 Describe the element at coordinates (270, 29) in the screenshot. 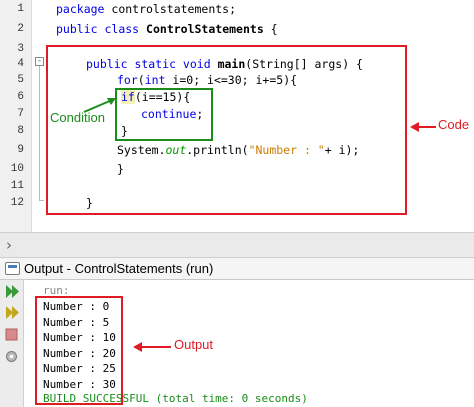

I see `code-text: {` at that location.